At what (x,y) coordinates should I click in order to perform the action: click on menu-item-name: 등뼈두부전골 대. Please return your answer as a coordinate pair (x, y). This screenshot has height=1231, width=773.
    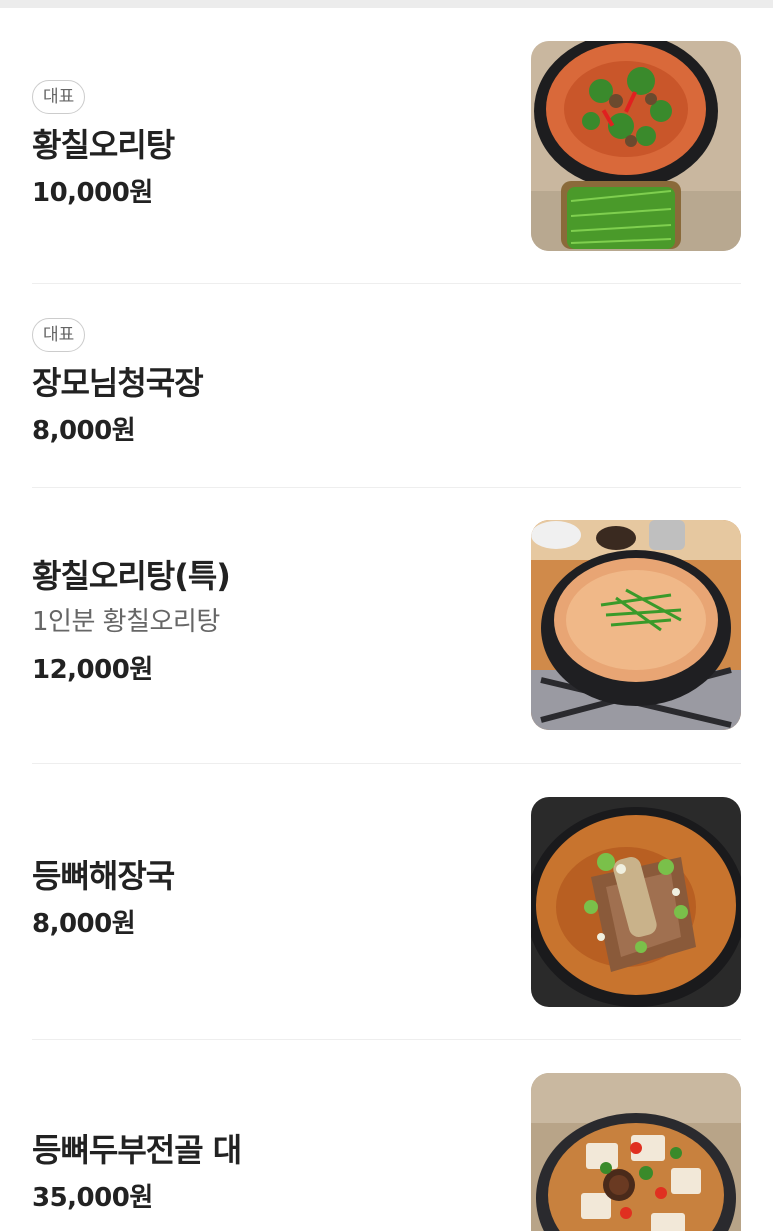
    Looking at the image, I should click on (137, 1150).